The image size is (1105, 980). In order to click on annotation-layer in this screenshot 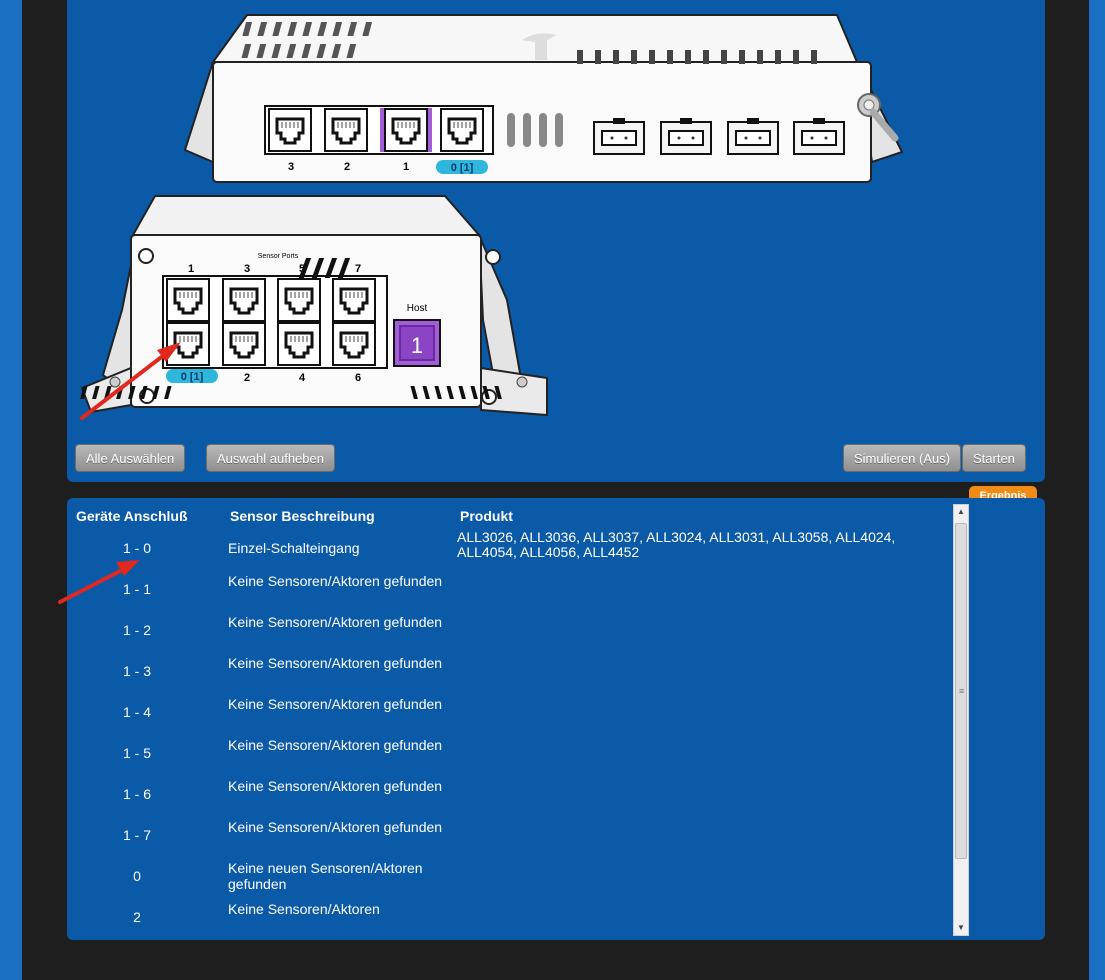, I will do `click(119, 473)`.